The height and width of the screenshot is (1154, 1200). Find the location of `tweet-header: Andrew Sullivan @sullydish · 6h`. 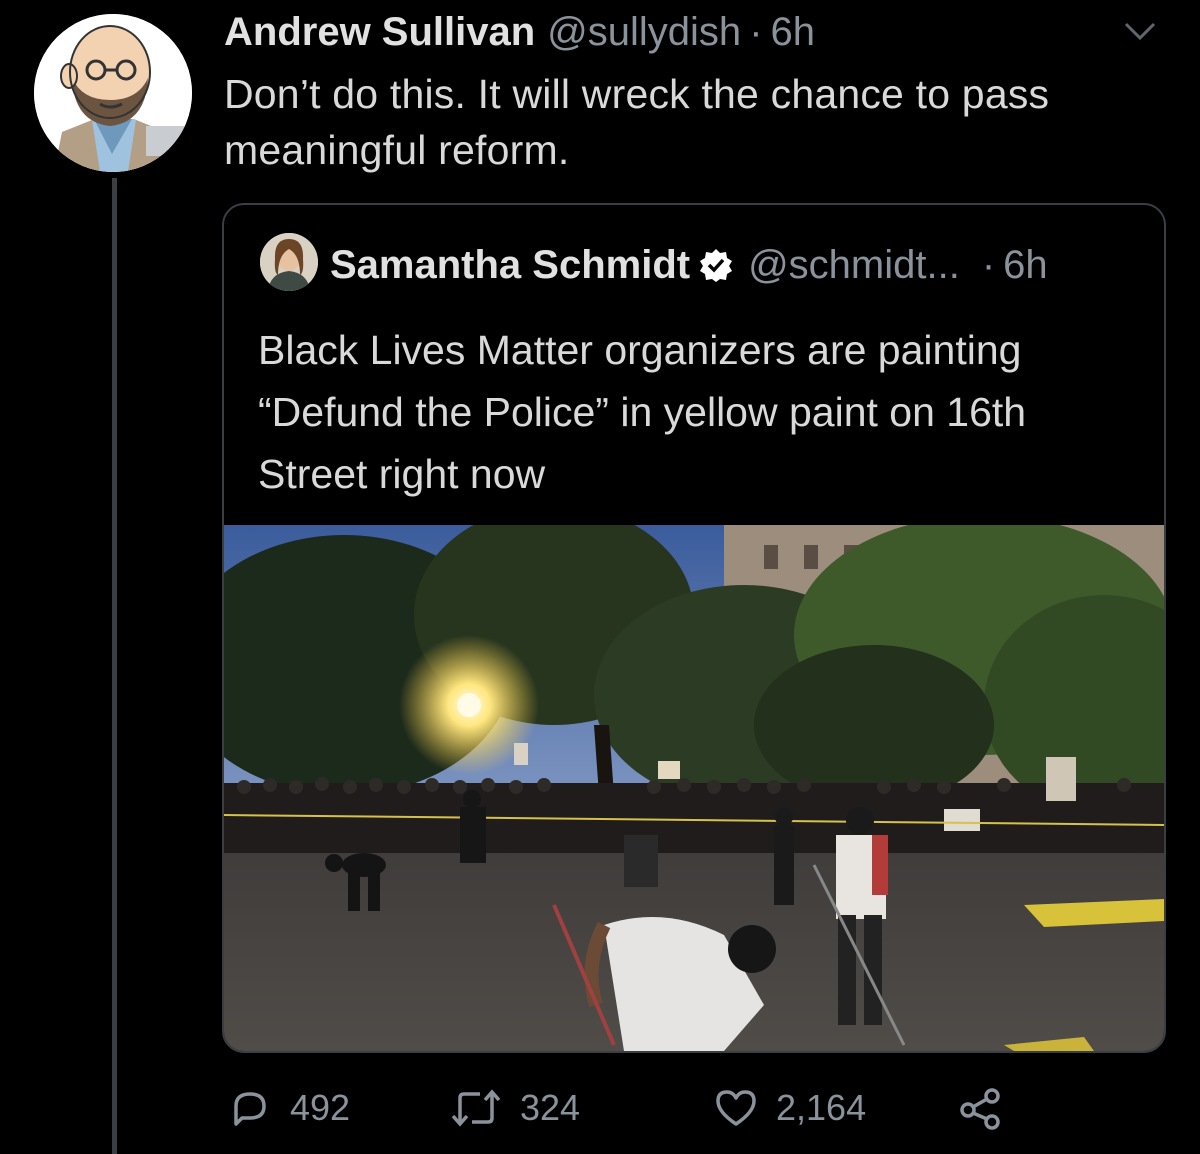

tweet-header: Andrew Sullivan @sullydish · 6h is located at coordinates (519, 34).